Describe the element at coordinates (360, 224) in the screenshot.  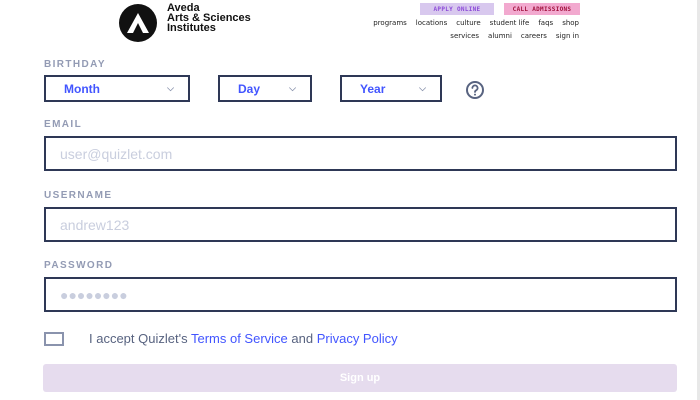
I see `username-field` at that location.